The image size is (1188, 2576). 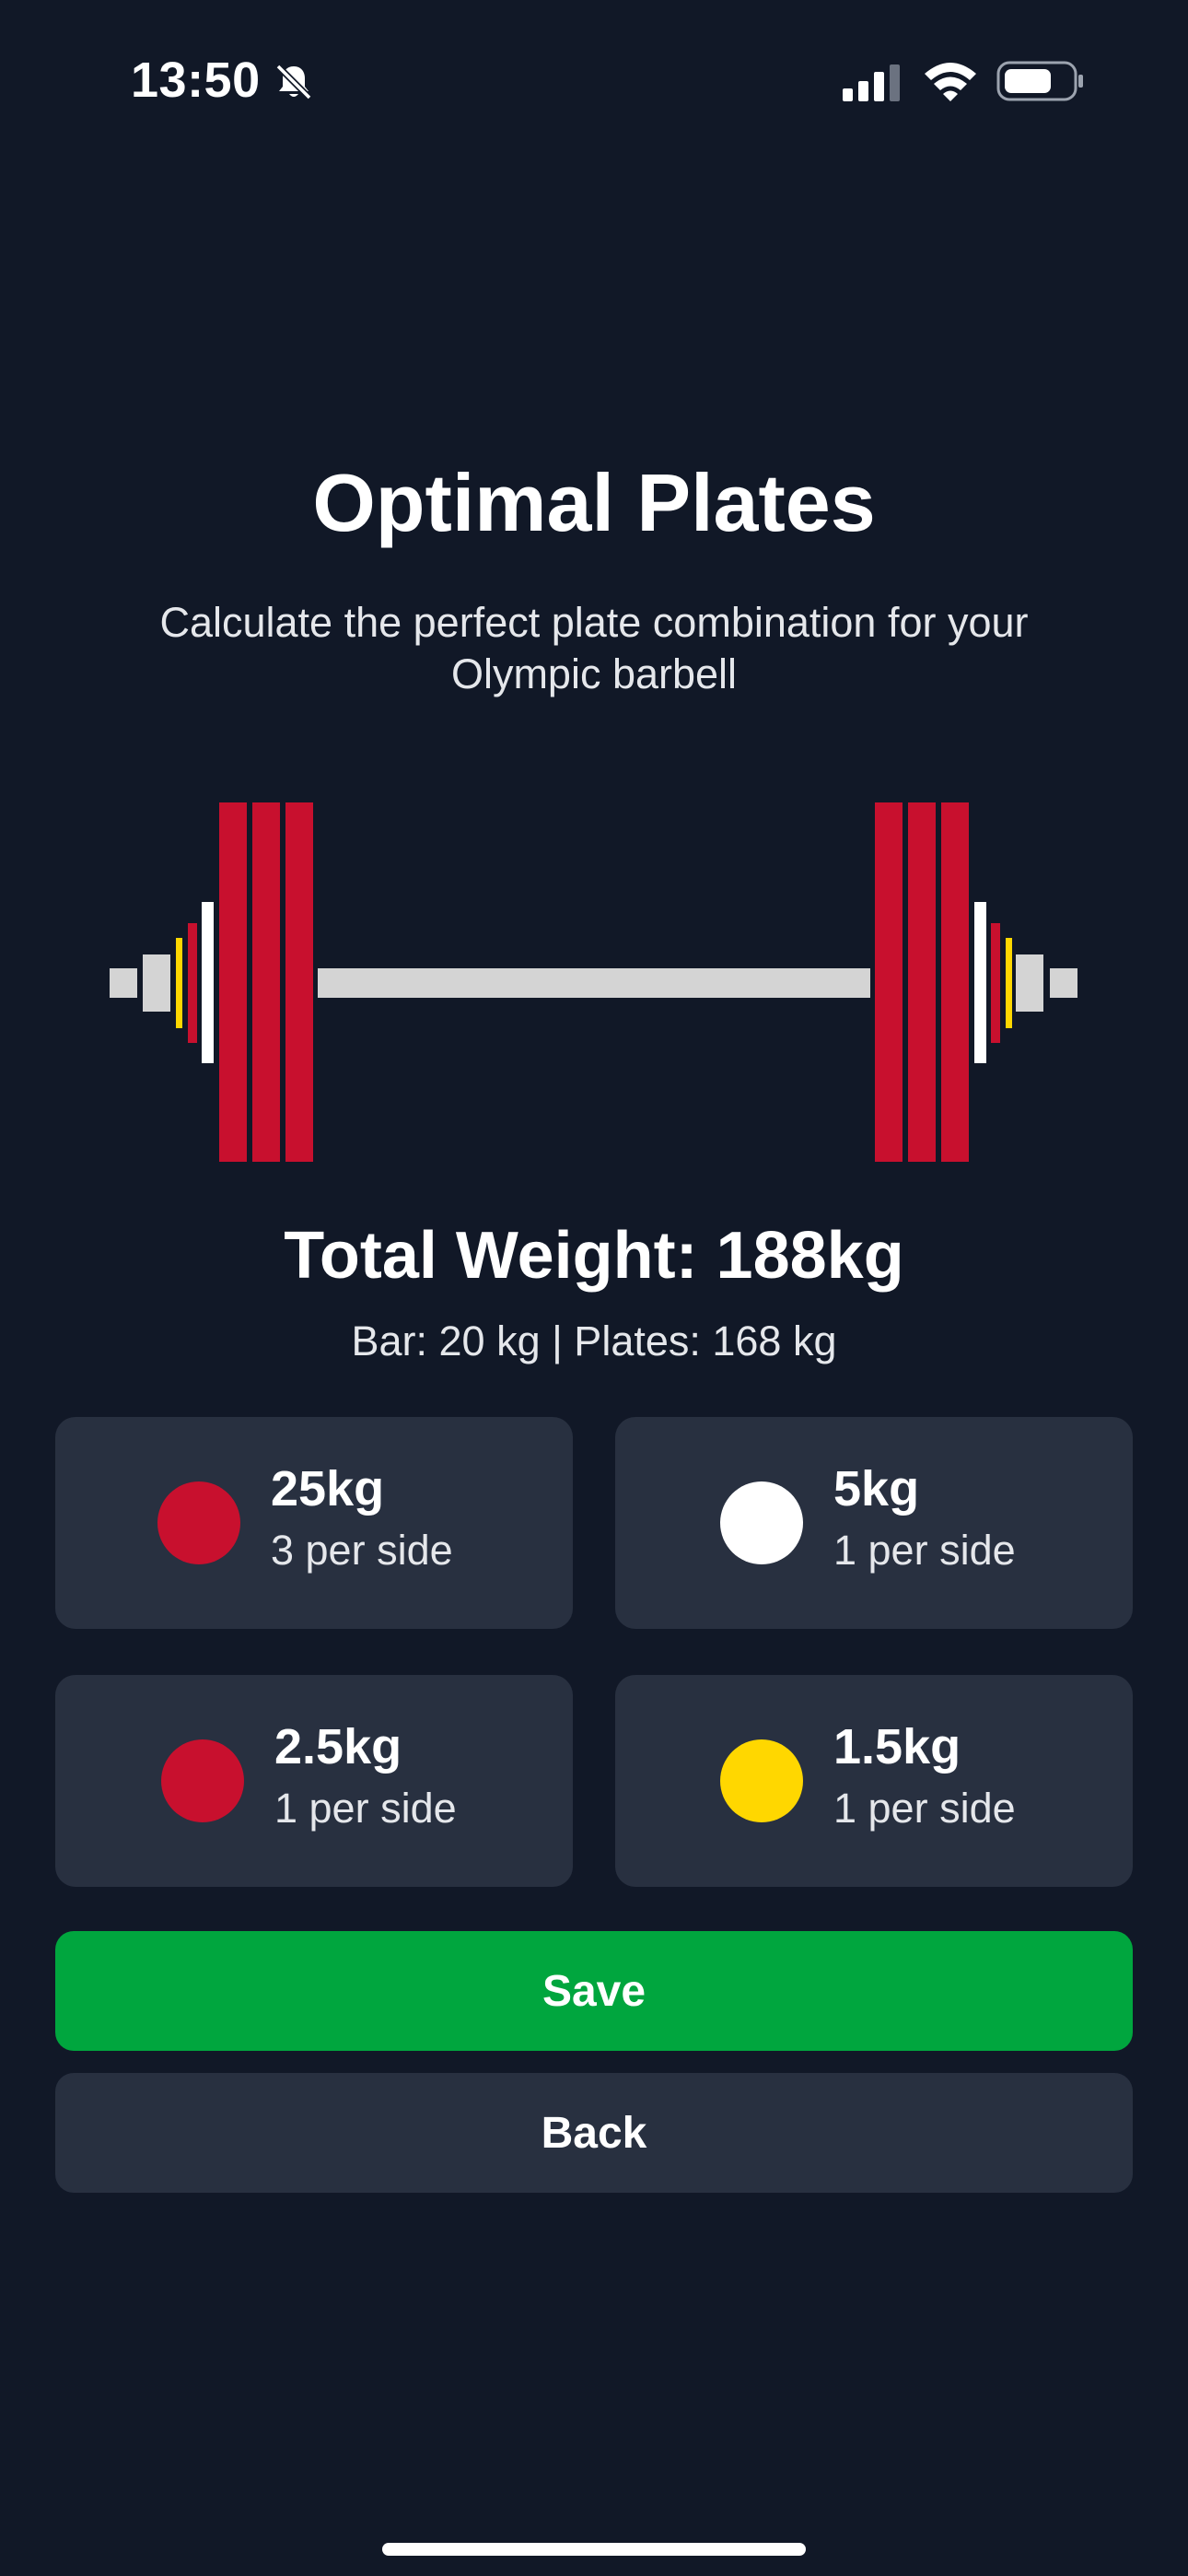 What do you see at coordinates (594, 1340) in the screenshot?
I see `weight-breakdown: Bar: 20 kg | Plates: 168 kg` at bounding box center [594, 1340].